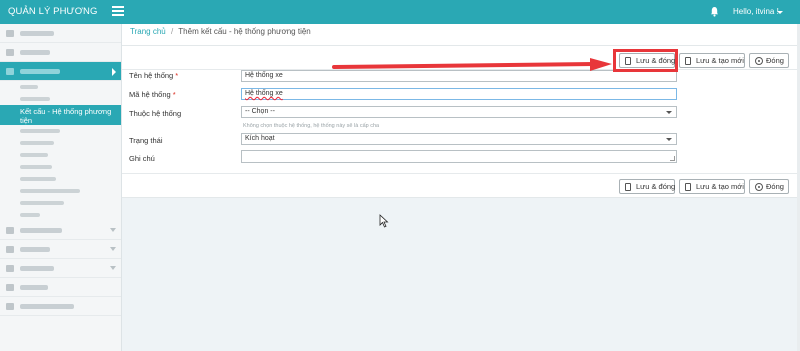 Image resolution: width=800 pixels, height=351 pixels. What do you see at coordinates (645, 60) in the screenshot?
I see `annotation-highlight-box` at bounding box center [645, 60].